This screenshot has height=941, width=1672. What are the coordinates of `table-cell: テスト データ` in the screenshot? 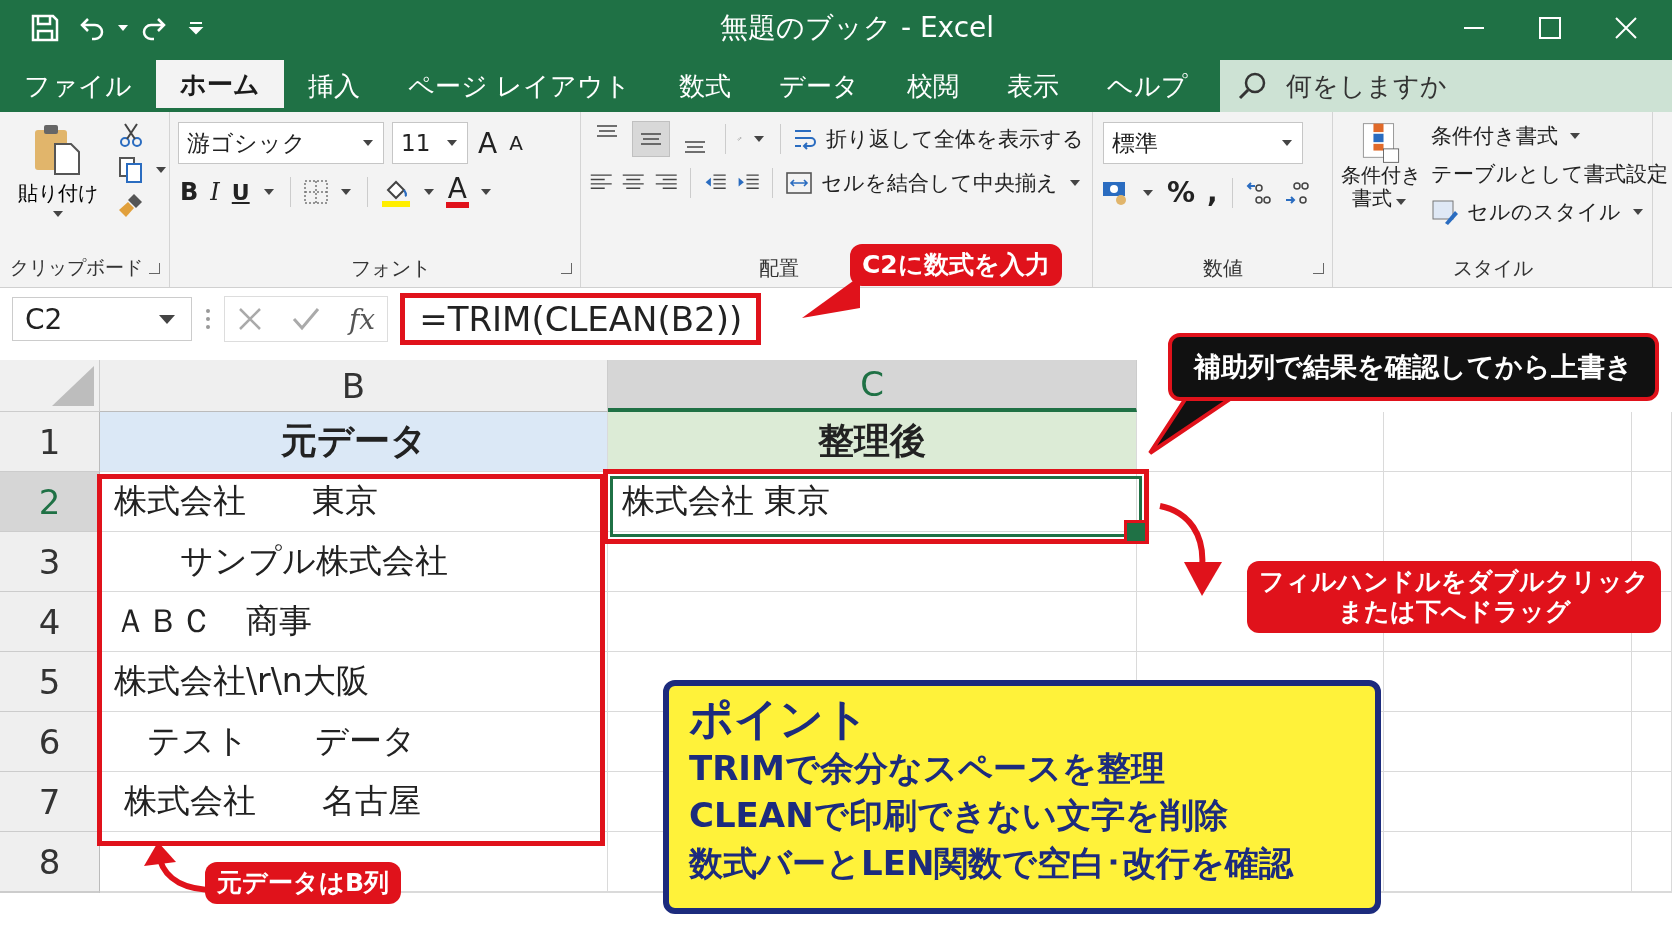 It's located at (354, 742).